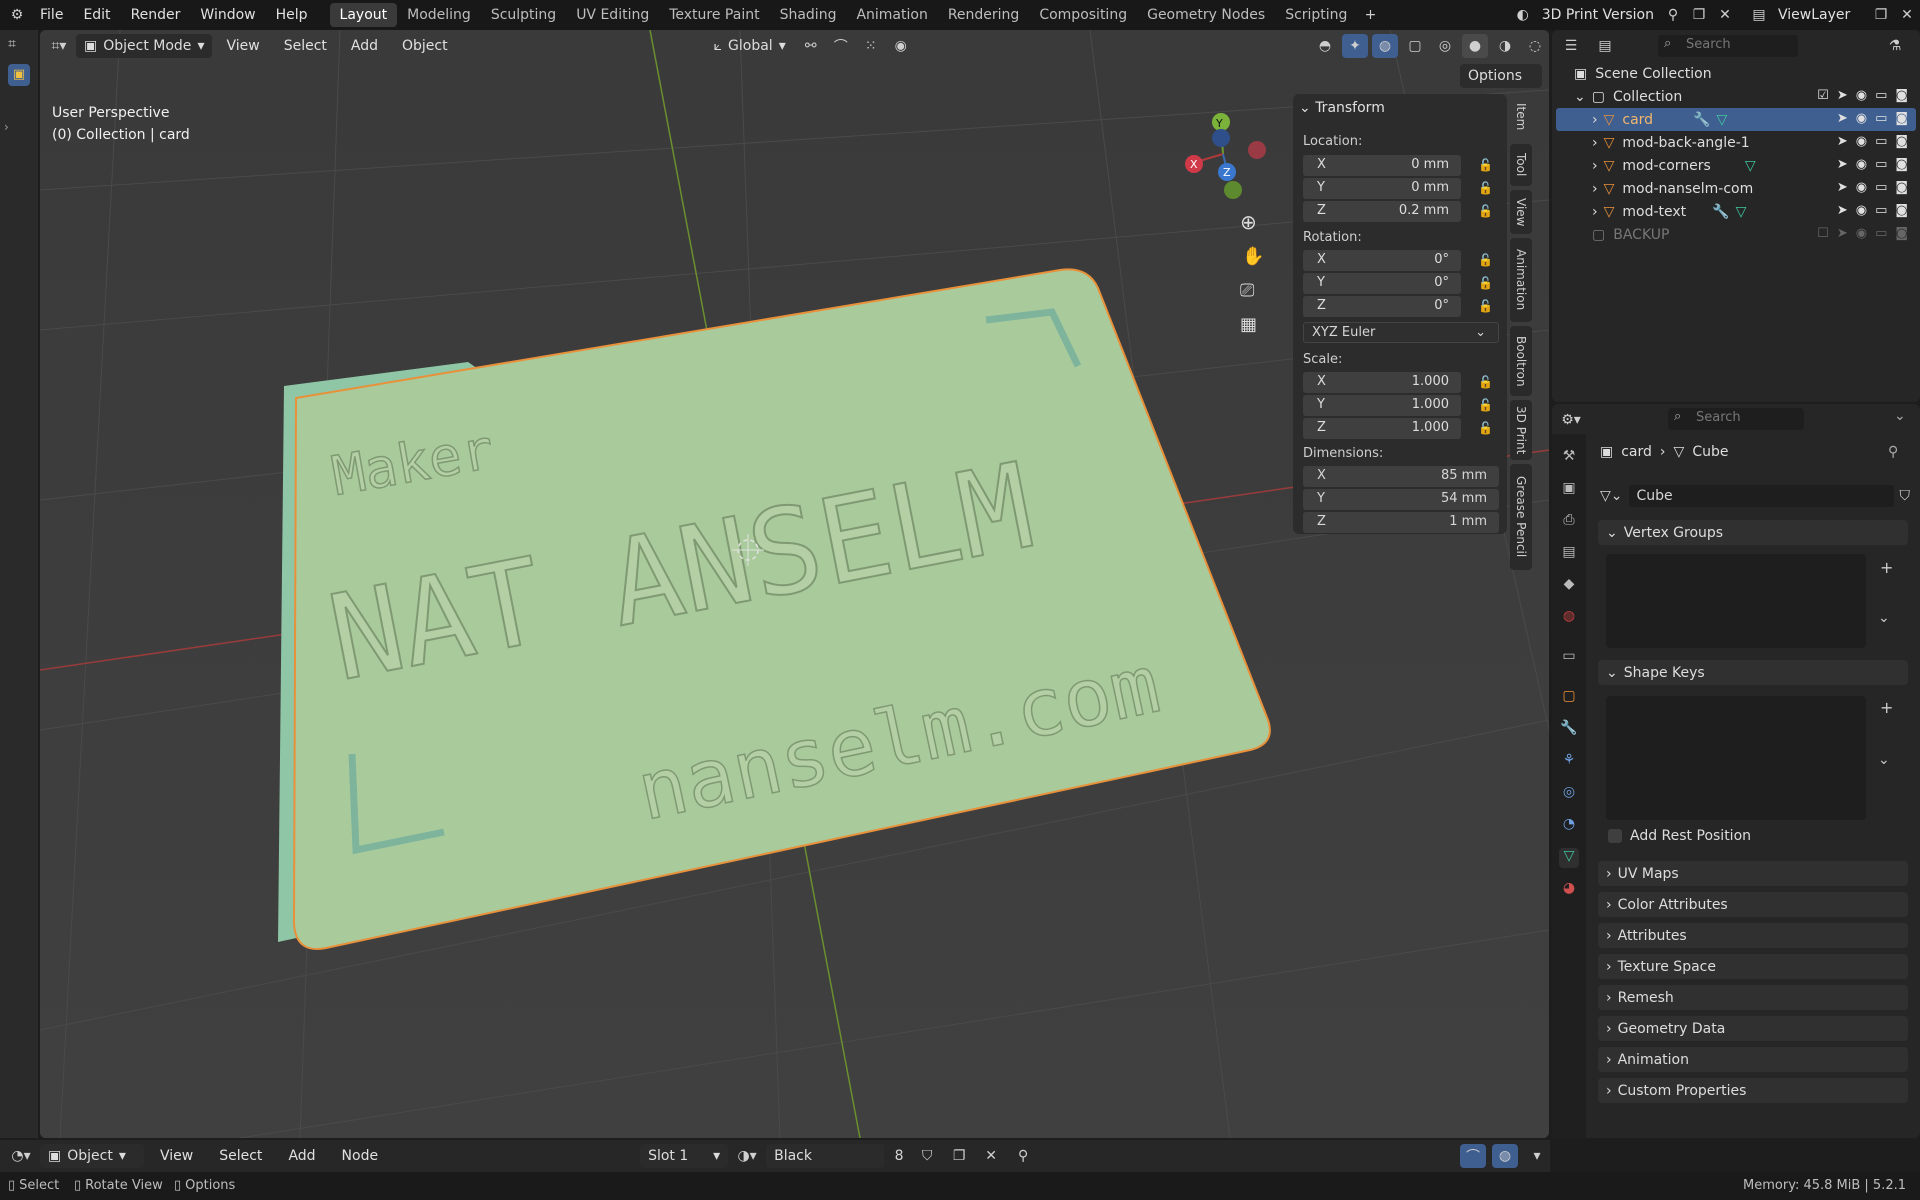  I want to click on pan-hand-icon: ✋, so click(1253, 256).